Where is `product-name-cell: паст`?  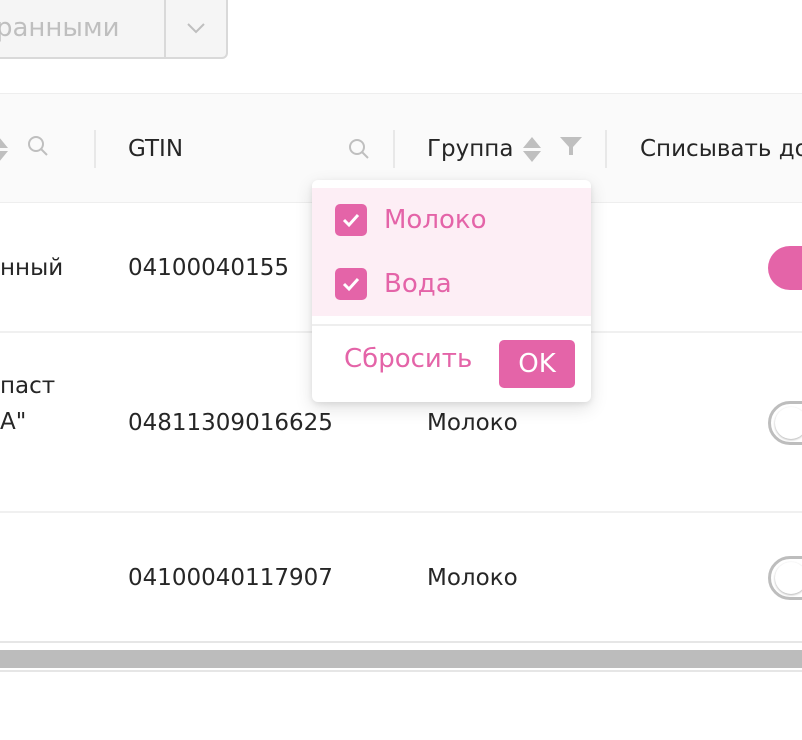 product-name-cell: паст is located at coordinates (28, 386).